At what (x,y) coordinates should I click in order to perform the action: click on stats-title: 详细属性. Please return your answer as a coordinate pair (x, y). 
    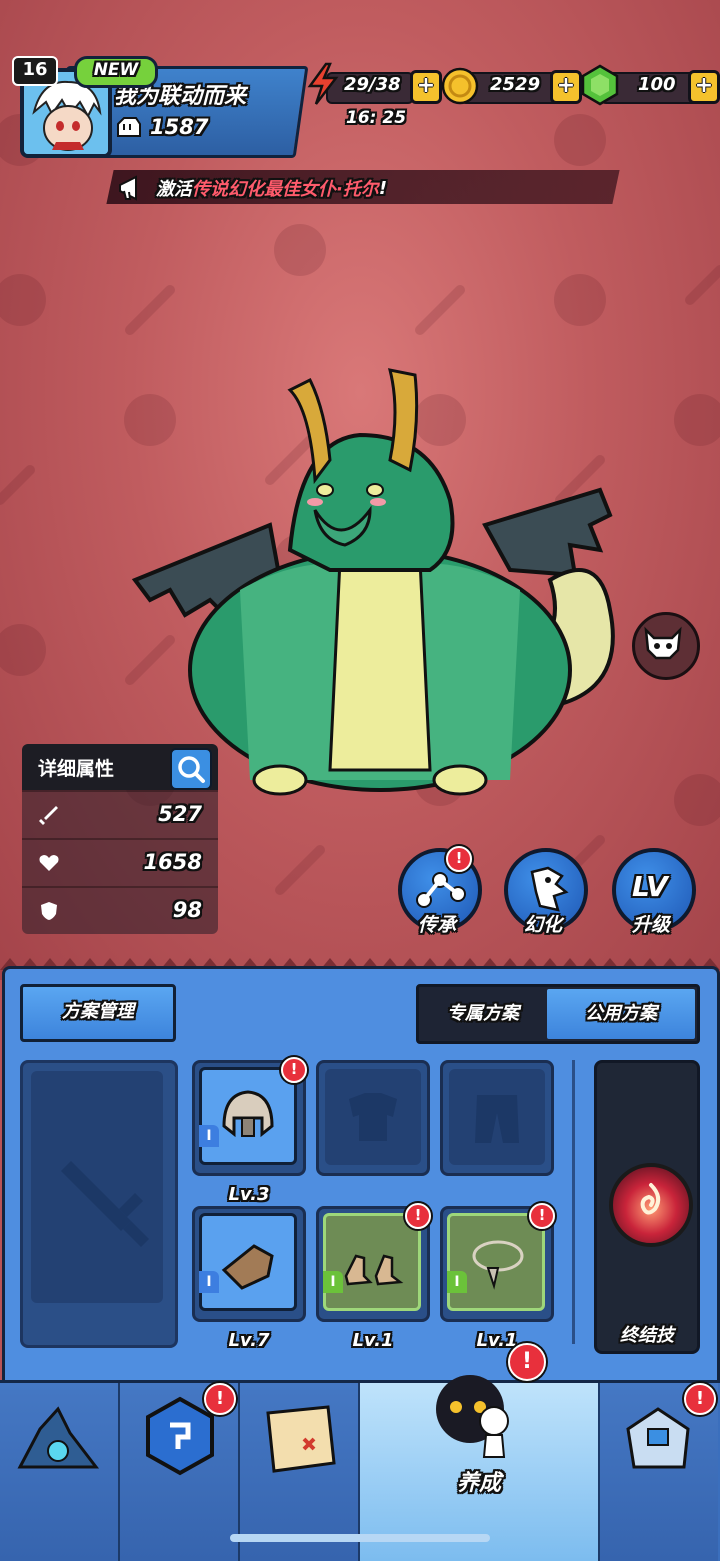
    Looking at the image, I should click on (76, 769).